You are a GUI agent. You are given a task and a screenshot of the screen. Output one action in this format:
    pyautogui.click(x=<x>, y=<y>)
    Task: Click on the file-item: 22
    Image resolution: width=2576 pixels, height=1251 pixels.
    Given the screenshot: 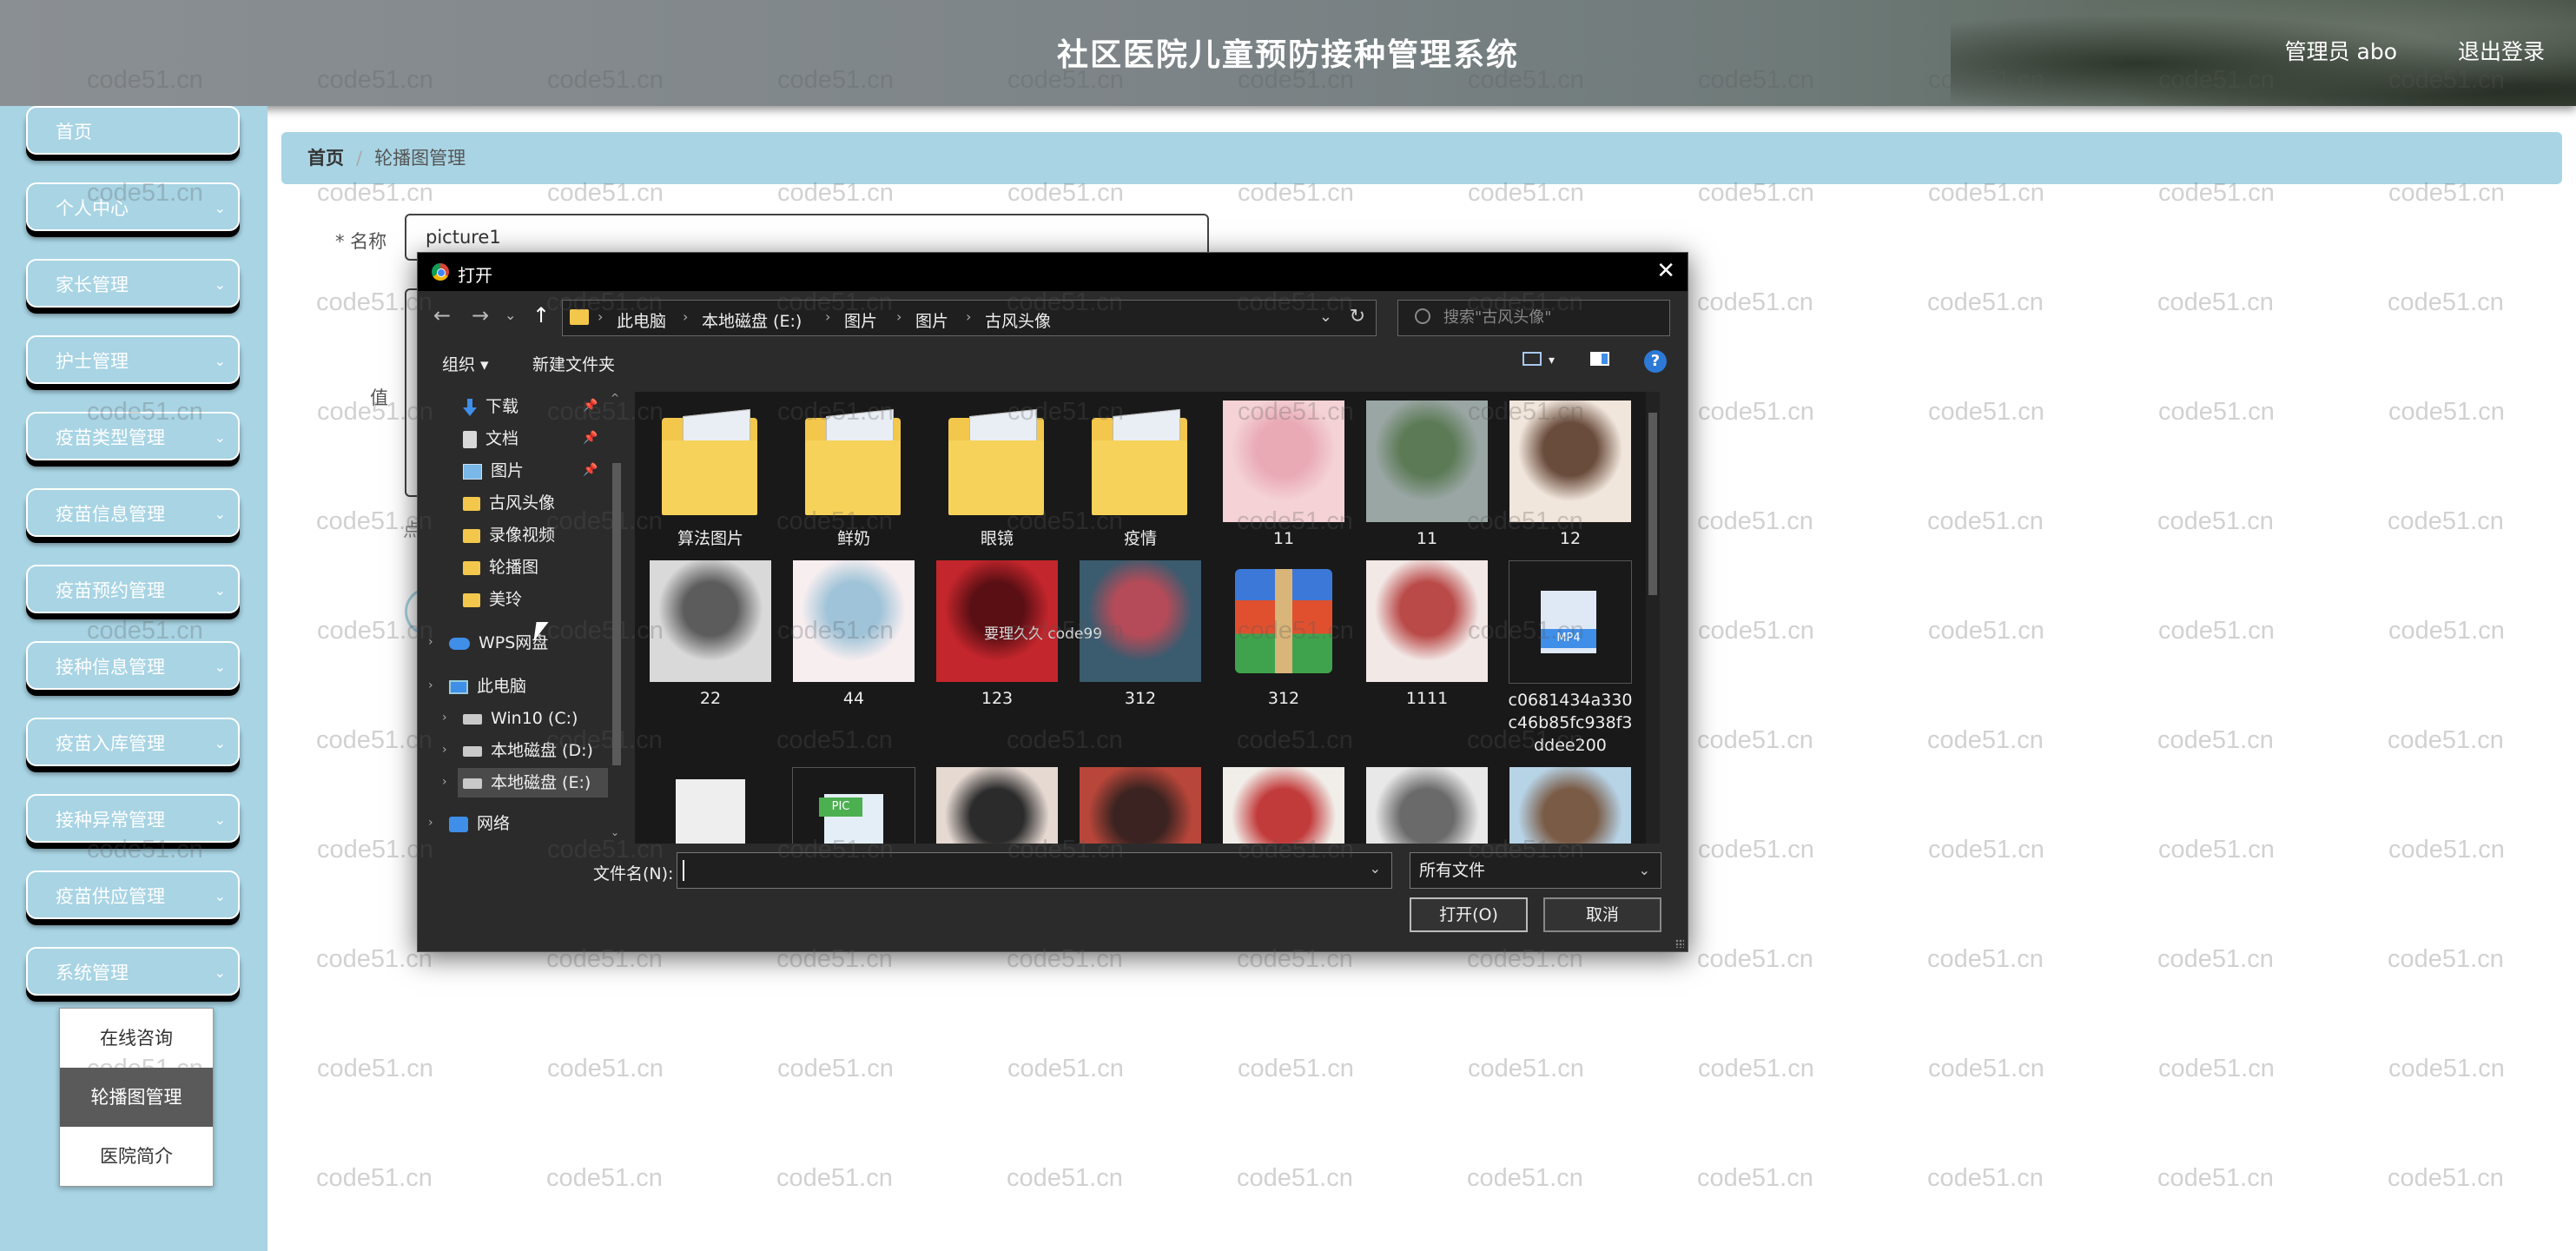 What is the action you would take?
    pyautogui.click(x=711, y=635)
    